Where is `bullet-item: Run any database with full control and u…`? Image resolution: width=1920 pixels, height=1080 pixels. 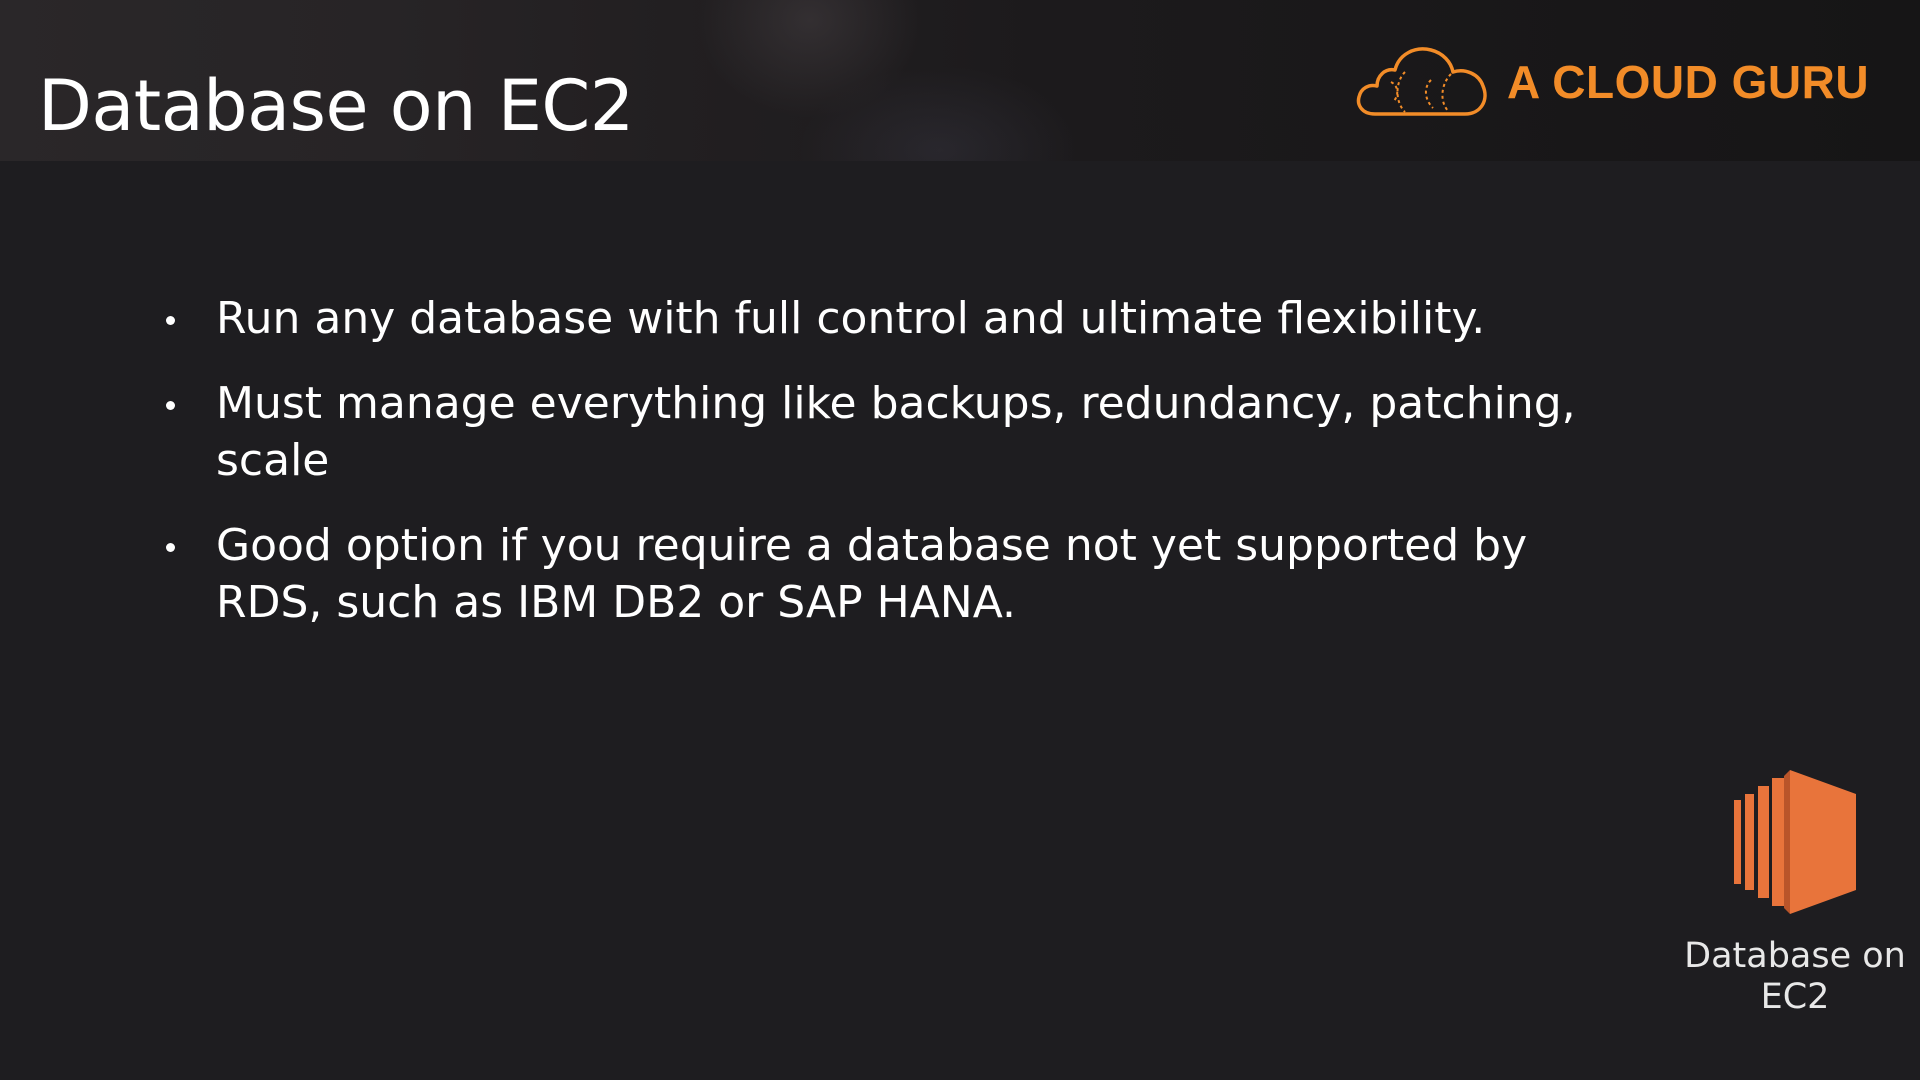 bullet-item: Run any database with full control and u… is located at coordinates (880, 318).